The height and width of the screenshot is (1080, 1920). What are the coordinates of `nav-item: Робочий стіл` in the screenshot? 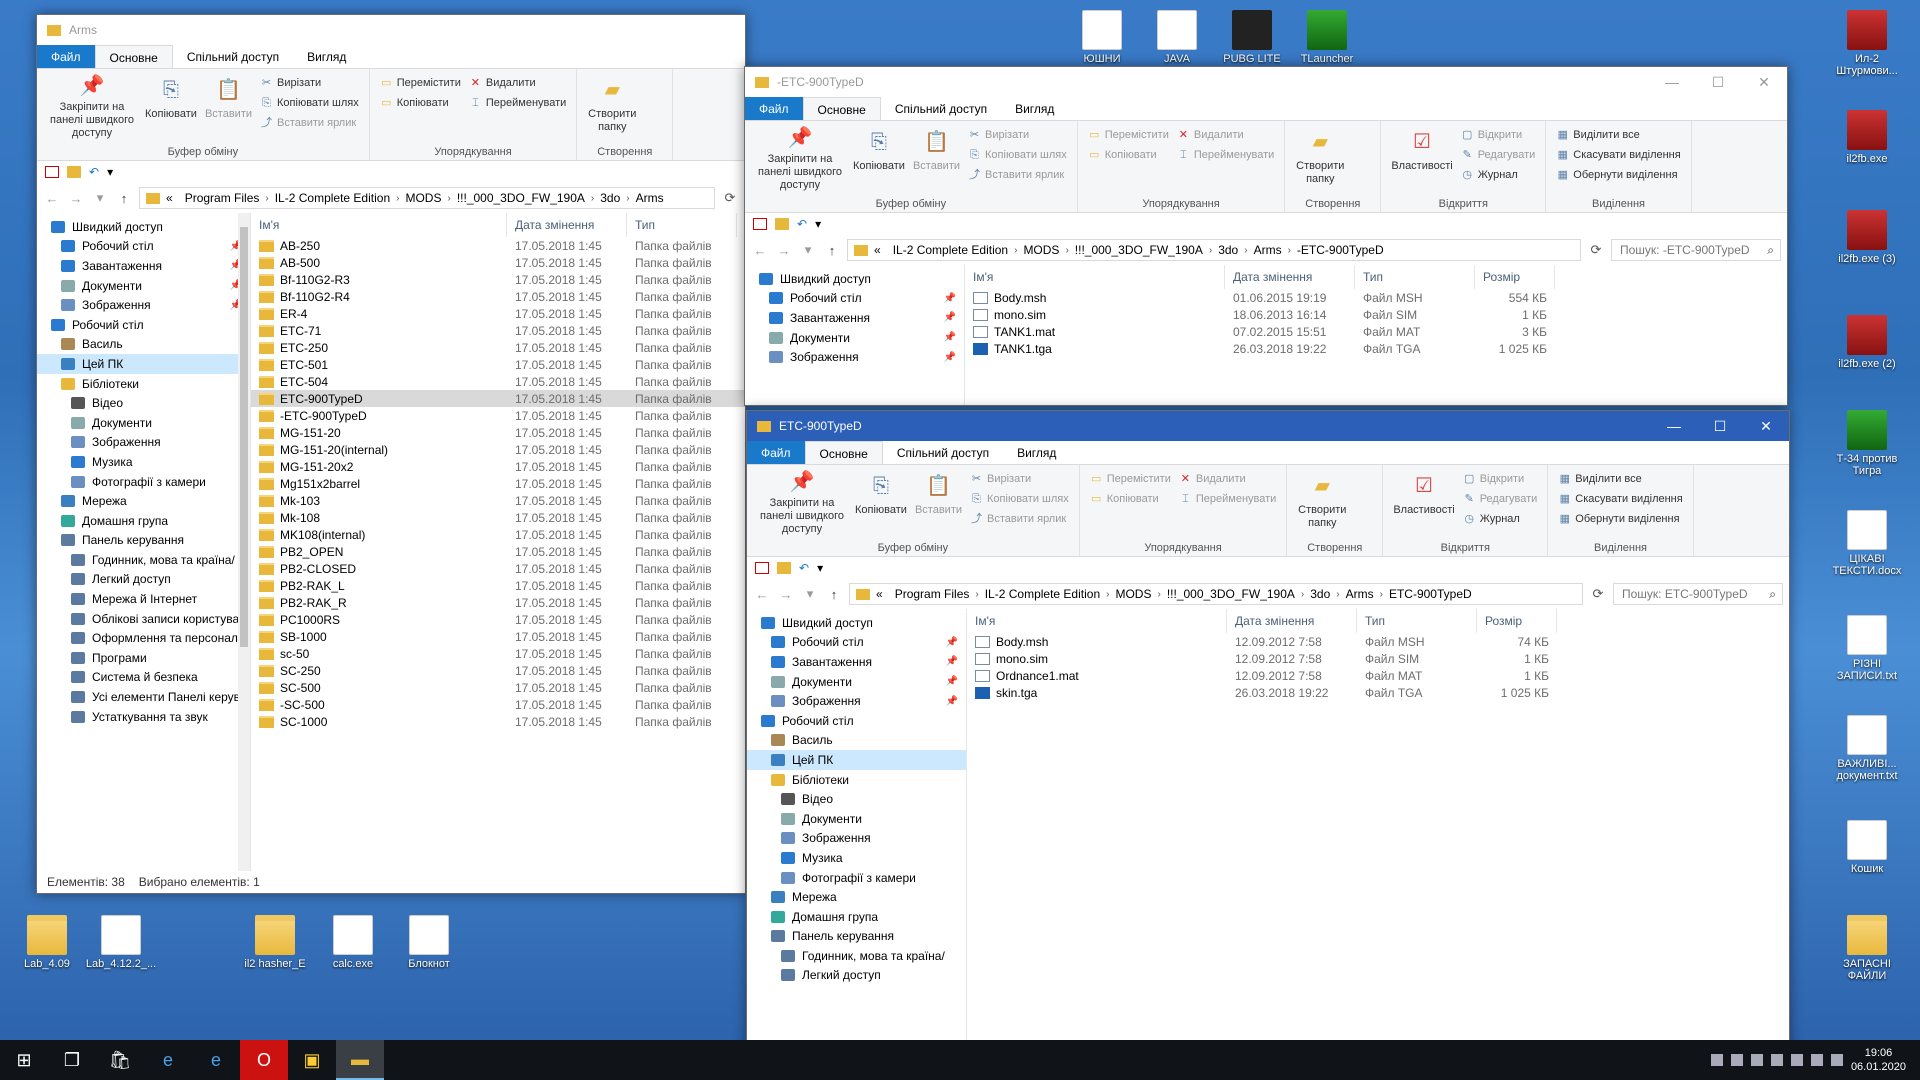 It's located at (143, 325).